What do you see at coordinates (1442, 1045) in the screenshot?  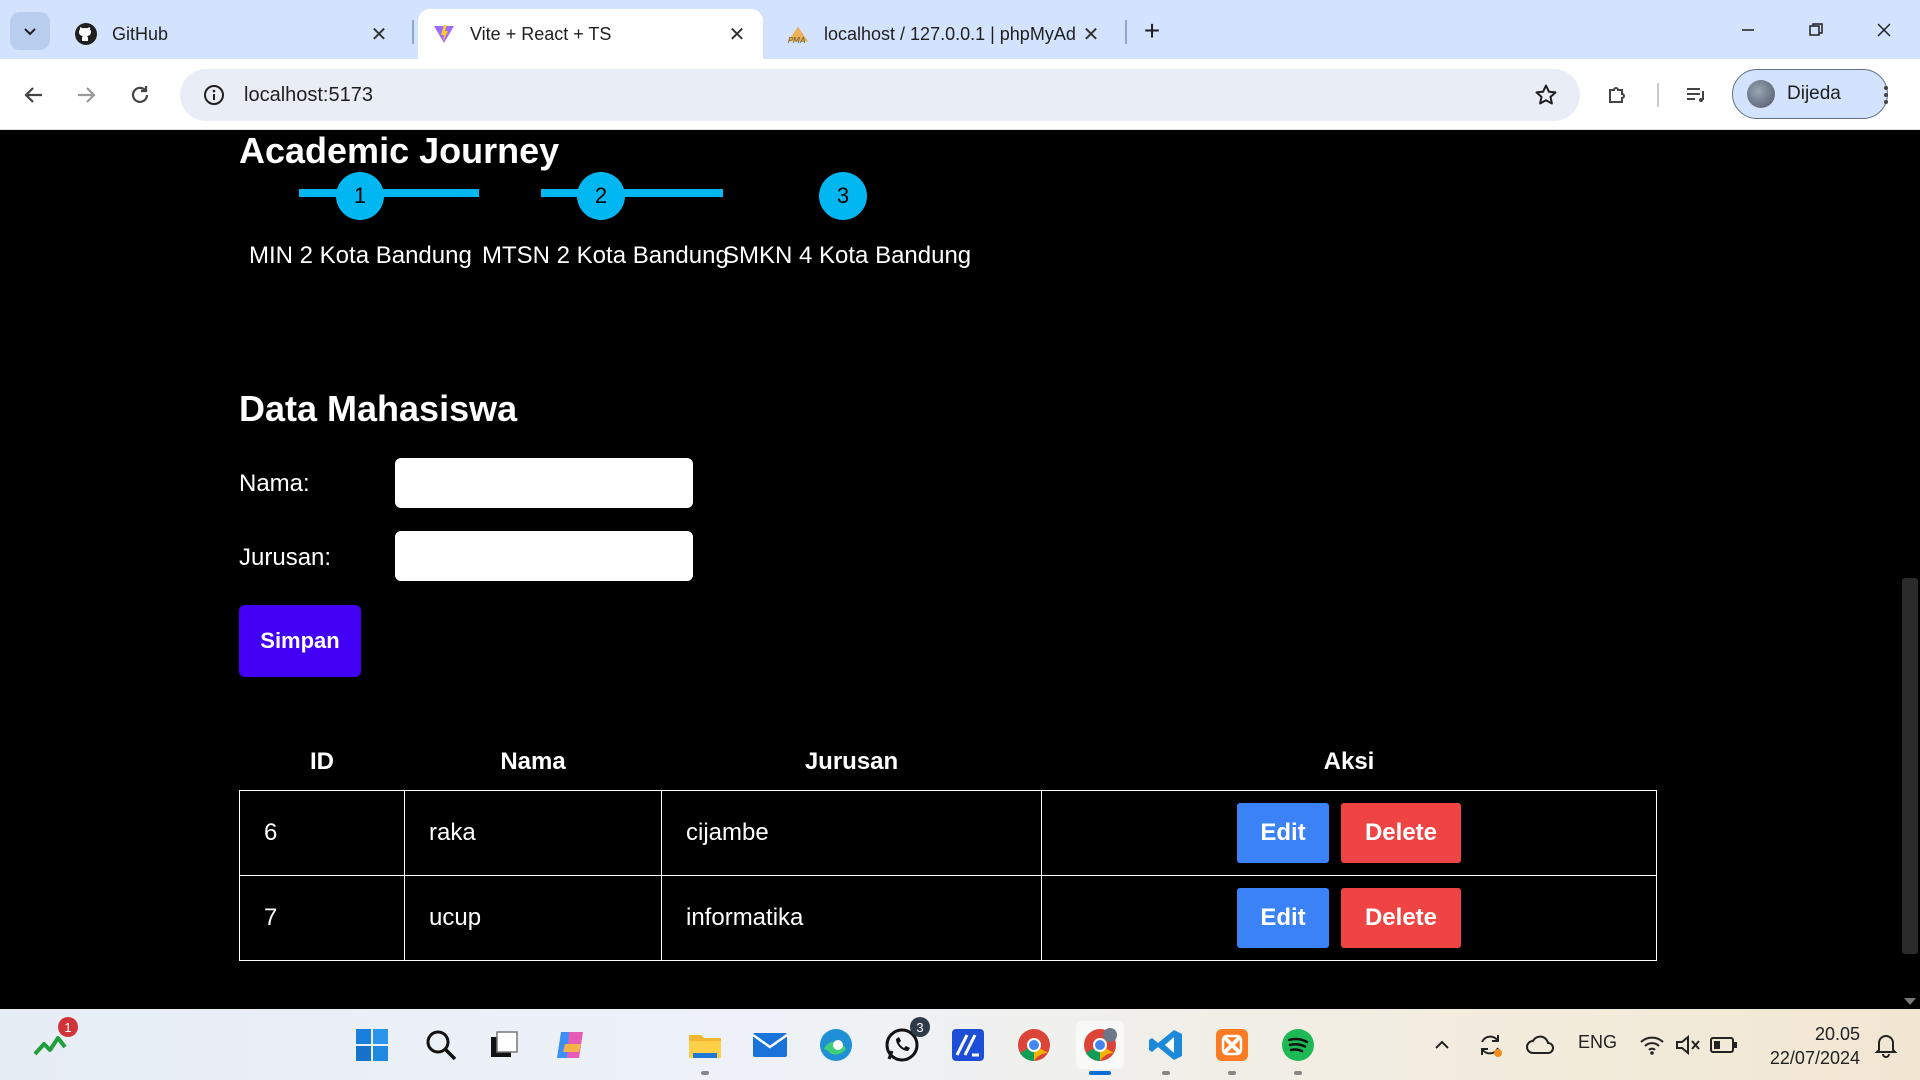 I see `show-hidden-icons-button` at bounding box center [1442, 1045].